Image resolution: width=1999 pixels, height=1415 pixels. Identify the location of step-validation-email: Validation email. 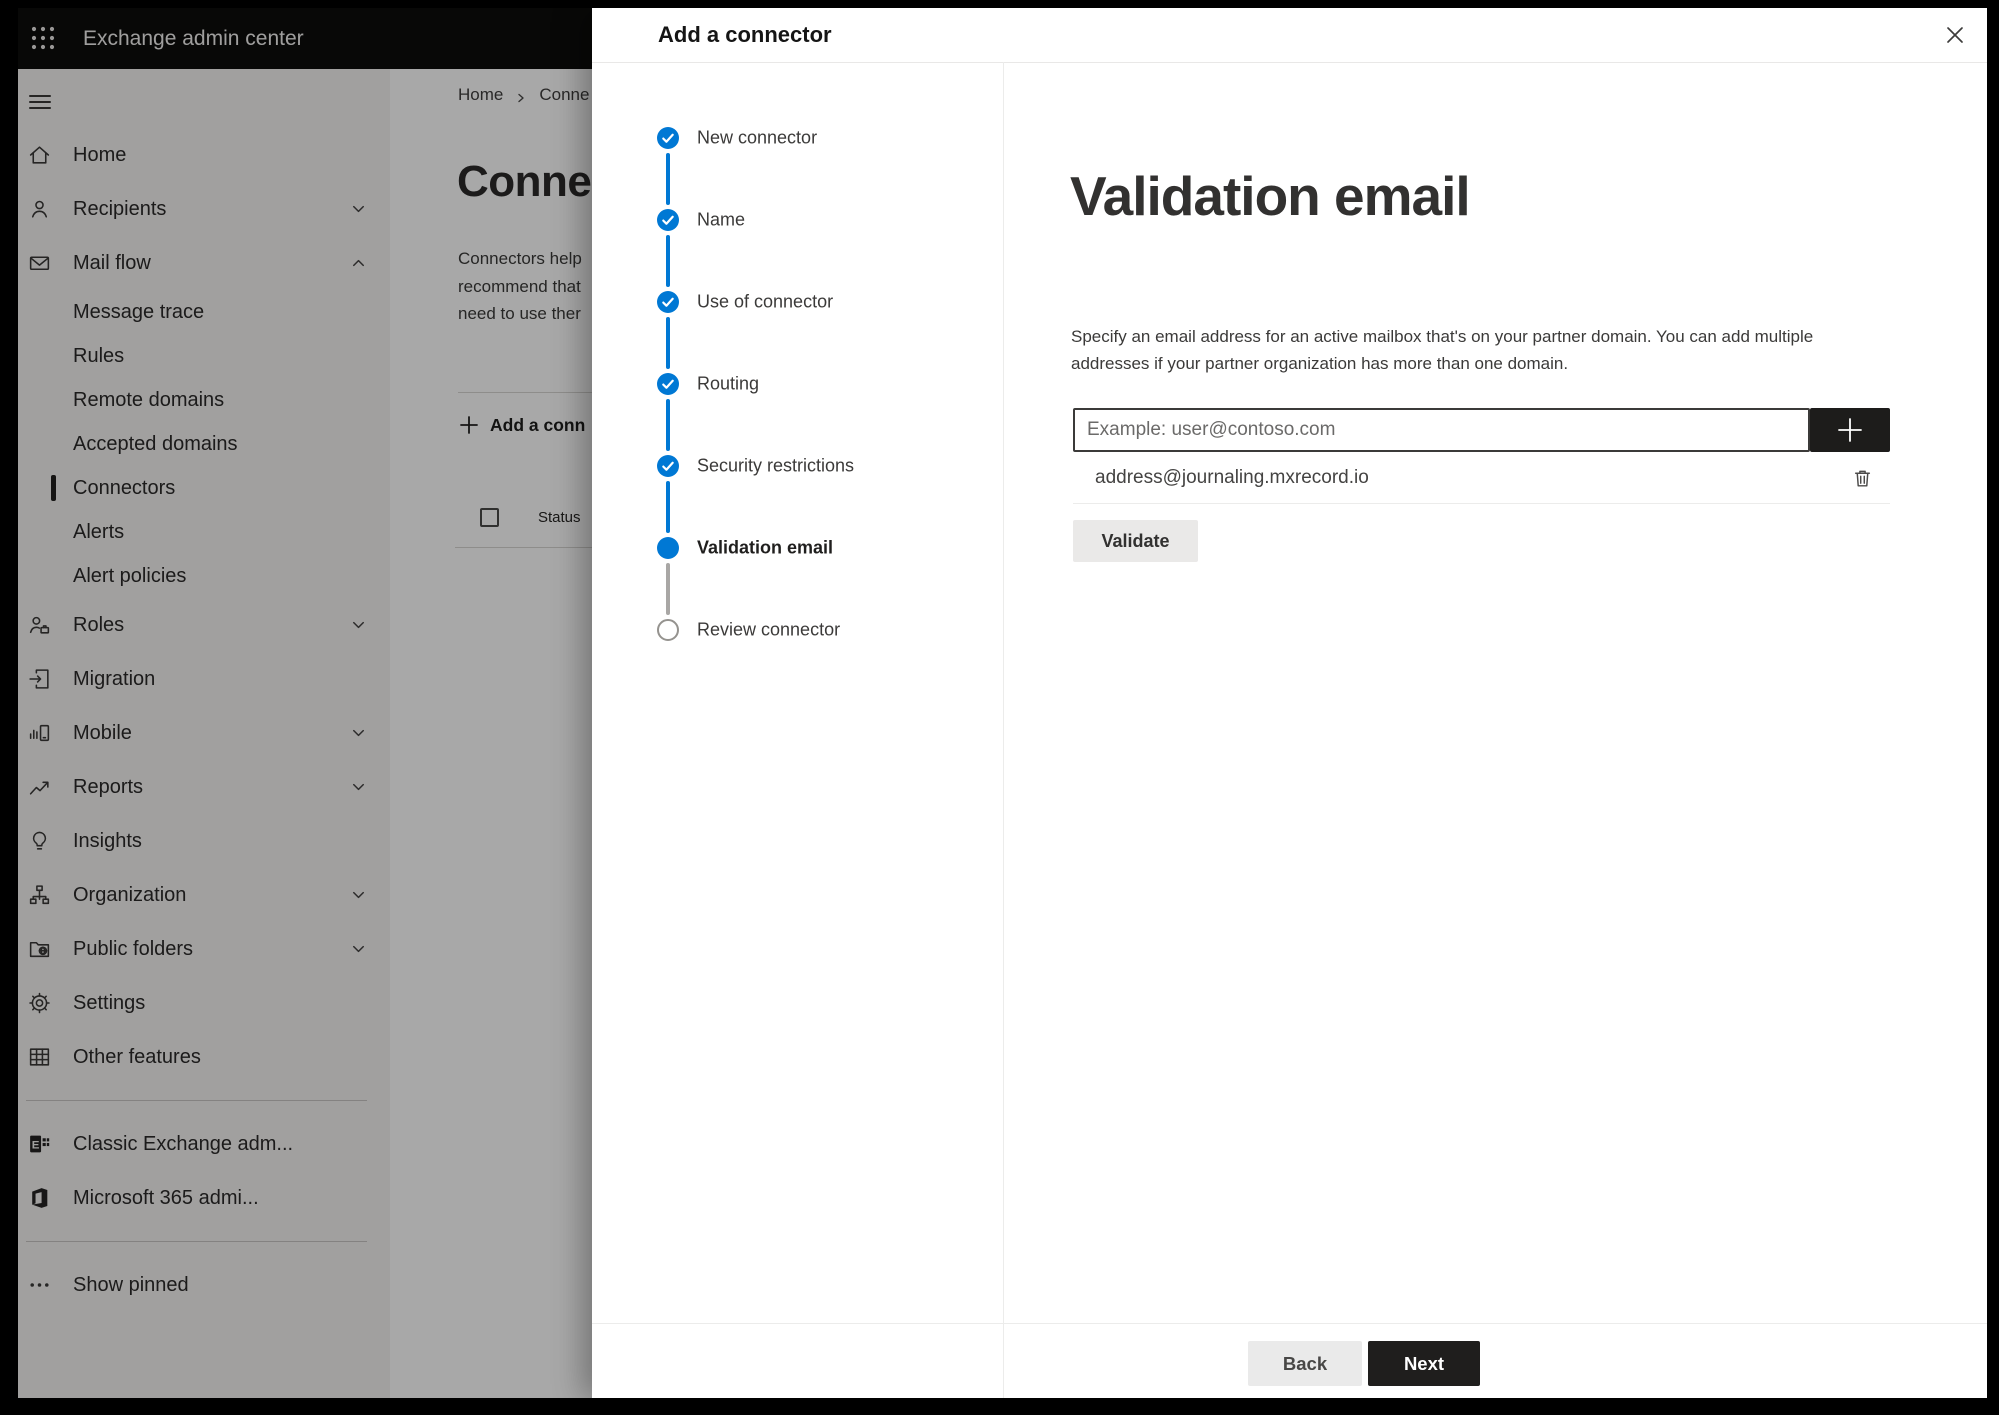
(797, 548).